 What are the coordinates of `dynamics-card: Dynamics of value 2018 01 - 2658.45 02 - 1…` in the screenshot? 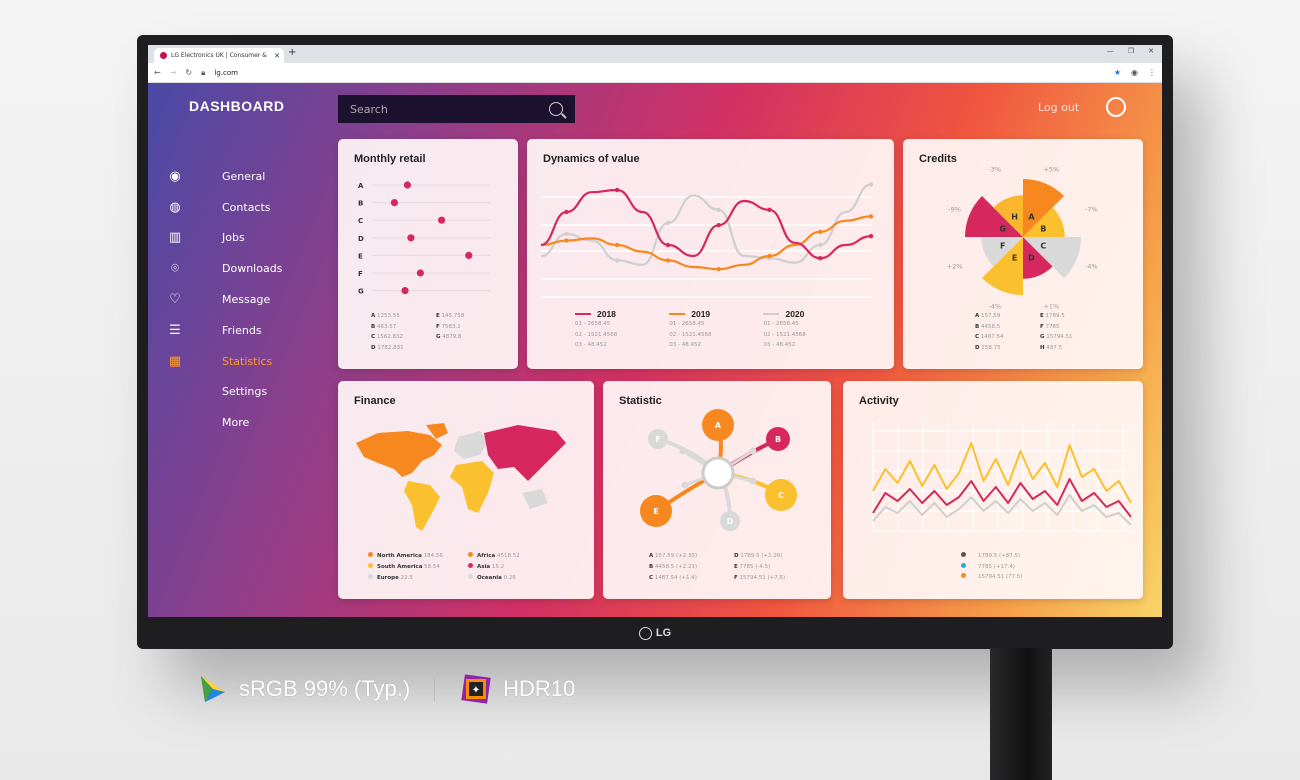 It's located at (710, 254).